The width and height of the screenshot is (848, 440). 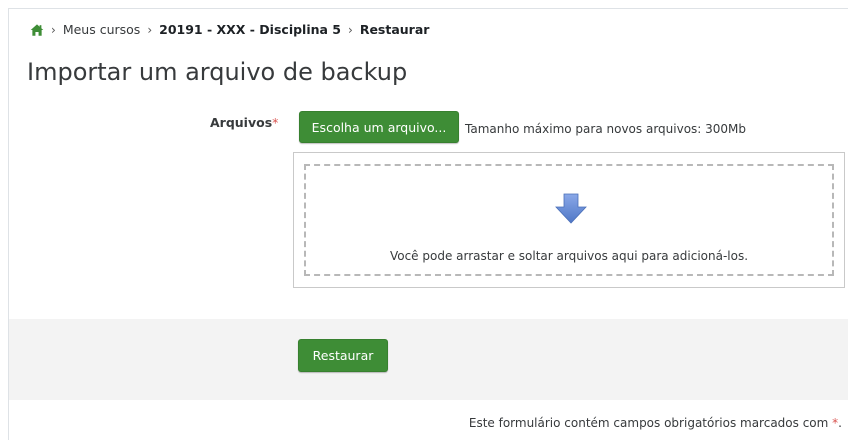 I want to click on breadcrumb-restore: Restaurar, so click(x=395, y=29).